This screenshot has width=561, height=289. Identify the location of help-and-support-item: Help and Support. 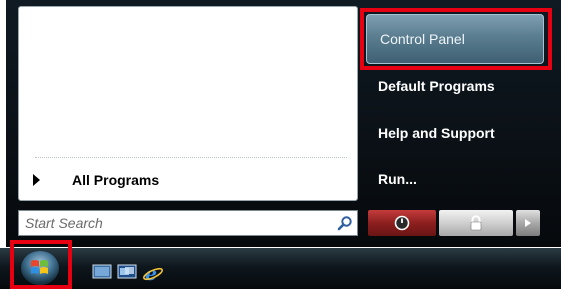
(463, 133).